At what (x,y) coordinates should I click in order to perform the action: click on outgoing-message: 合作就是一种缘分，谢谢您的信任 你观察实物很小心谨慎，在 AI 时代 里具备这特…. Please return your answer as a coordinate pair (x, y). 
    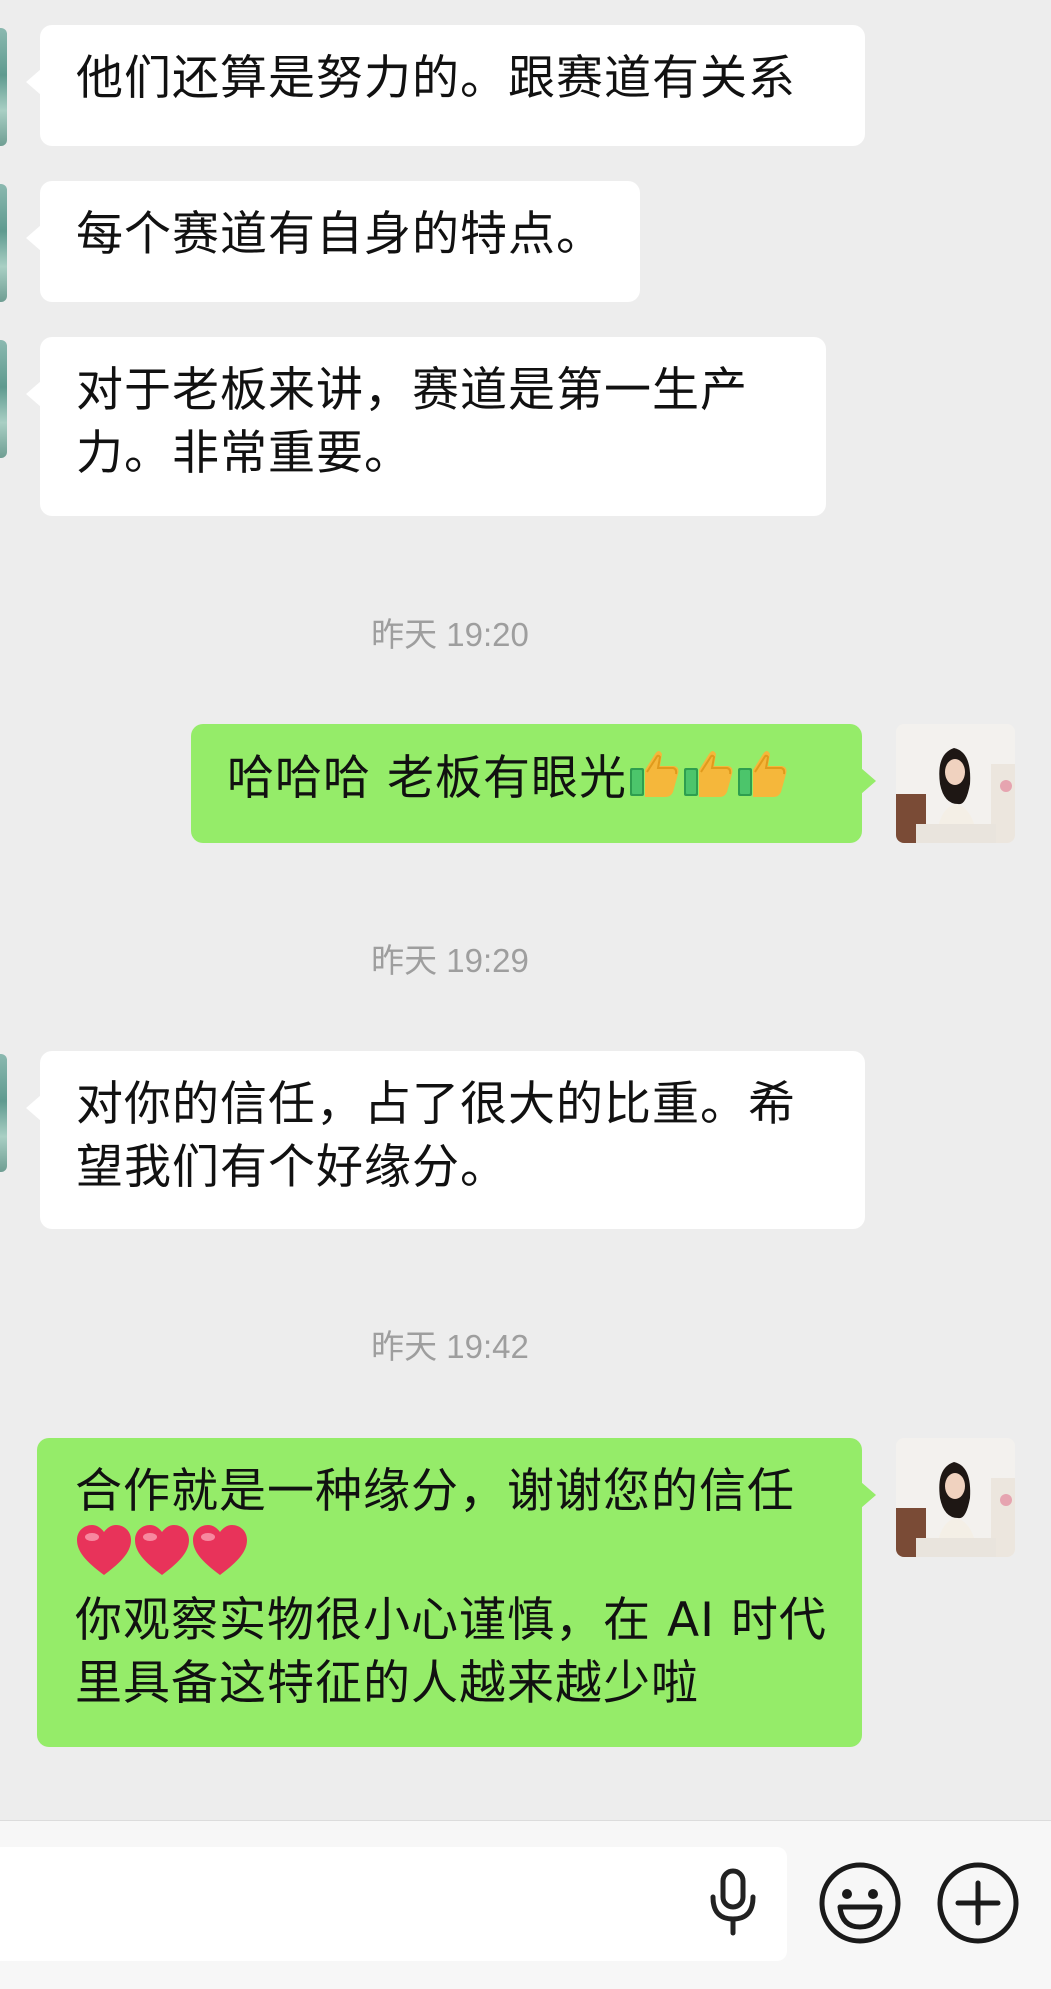
    Looking at the image, I should click on (456, 1592).